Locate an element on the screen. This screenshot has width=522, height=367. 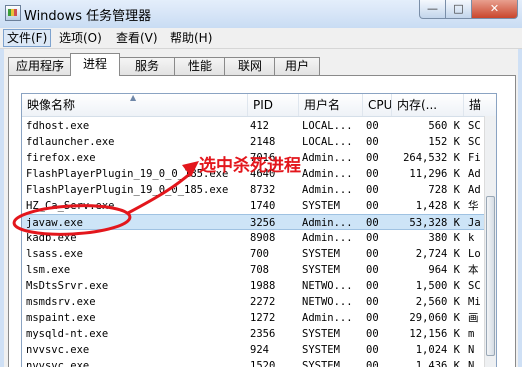
pid-cell: 924 is located at coordinates (259, 350).